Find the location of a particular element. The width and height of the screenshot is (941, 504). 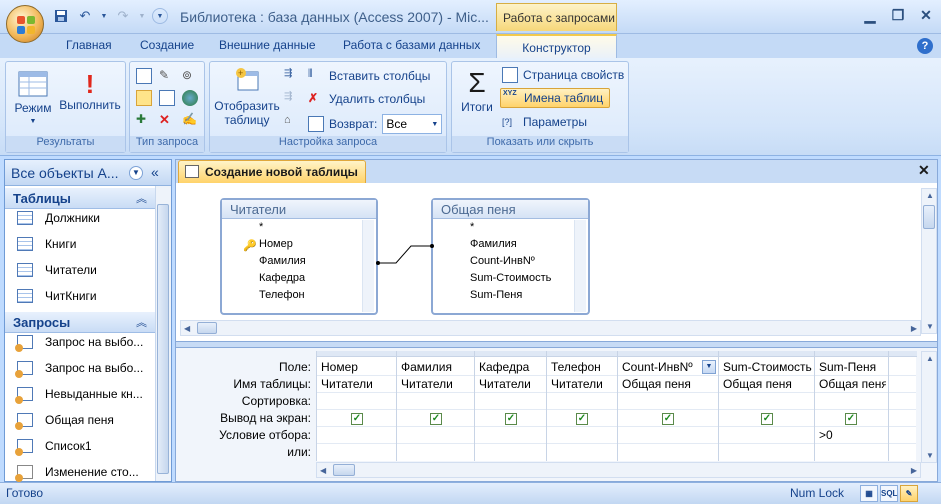

grid-vertical-scrollbar: ▲ ▼ is located at coordinates (929, 407).